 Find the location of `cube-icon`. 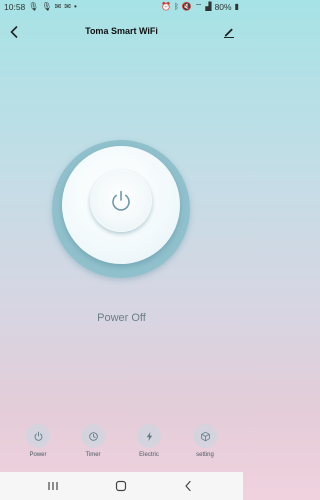

cube-icon is located at coordinates (205, 436).